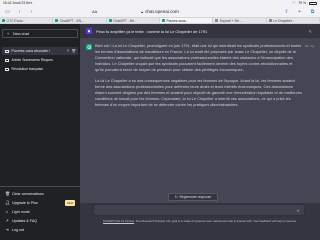 The image size is (320, 240). I want to click on edit-icon: ✎, so click(68, 51).